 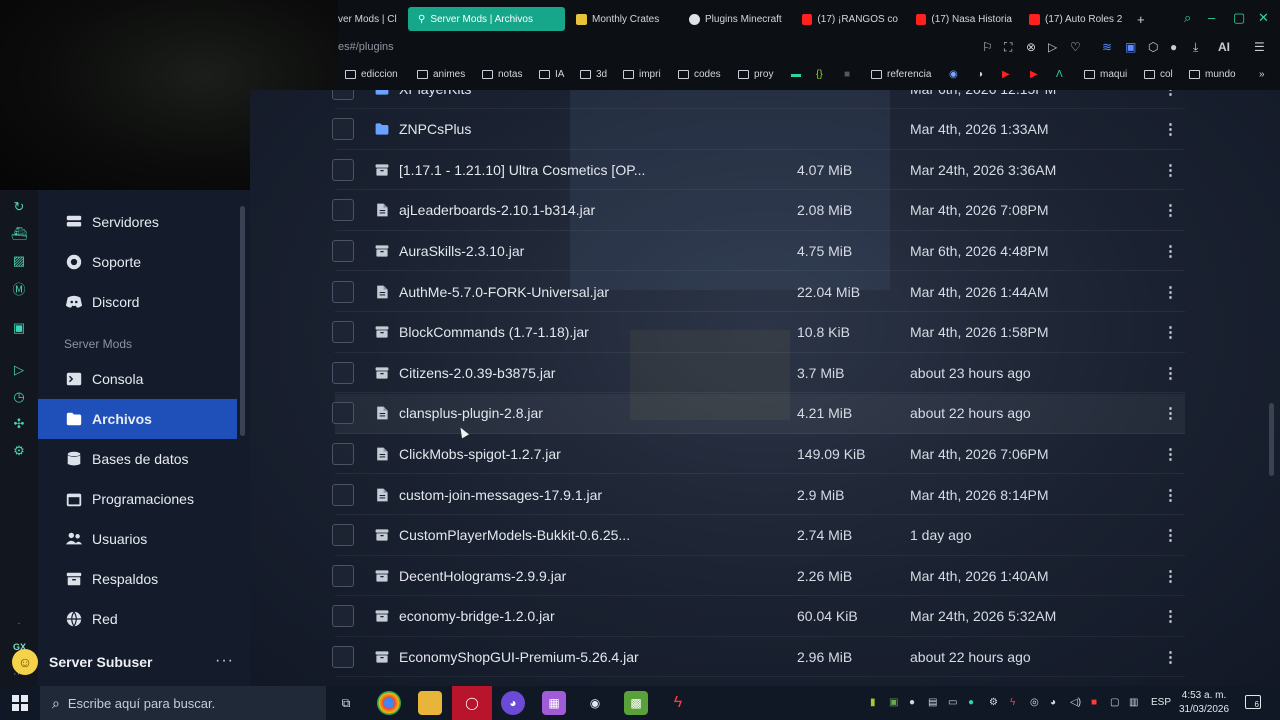 I want to click on steam-icon: ◉, so click(x=953, y=74).